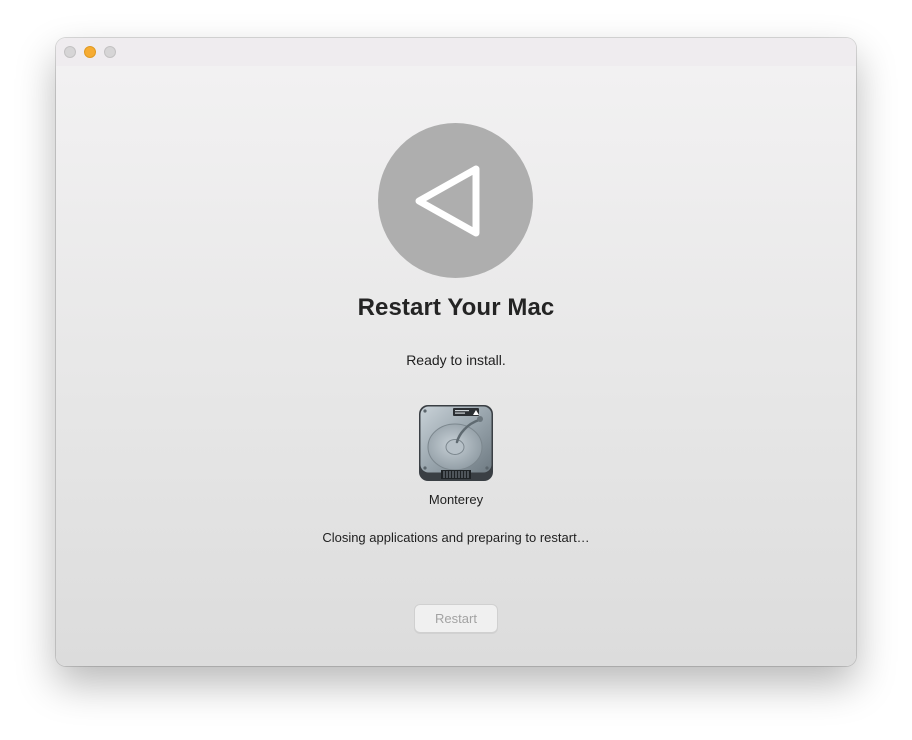 The width and height of the screenshot is (912, 740). I want to click on restart-button: Restart, so click(456, 618).